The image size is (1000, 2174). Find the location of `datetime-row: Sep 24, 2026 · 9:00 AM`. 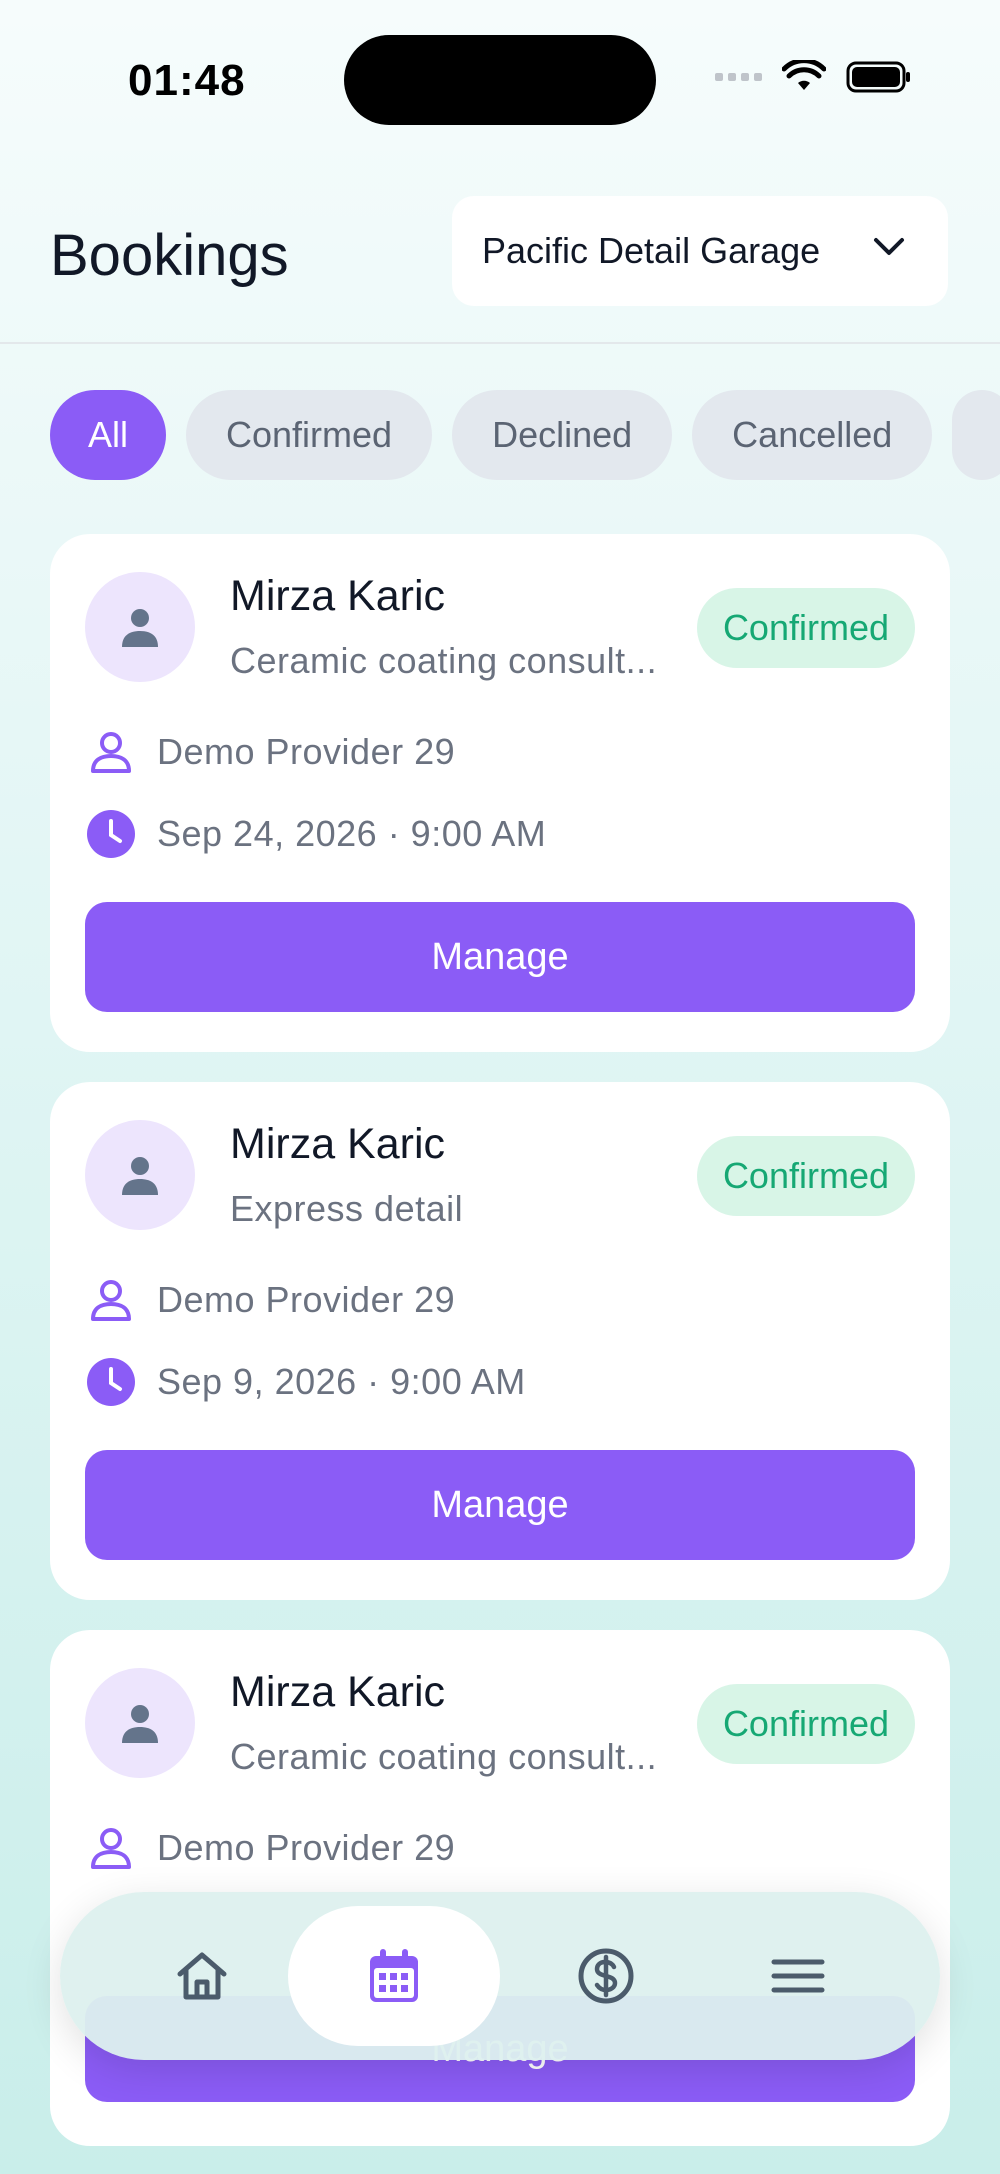

datetime-row: Sep 24, 2026 · 9:00 AM is located at coordinates (315, 834).